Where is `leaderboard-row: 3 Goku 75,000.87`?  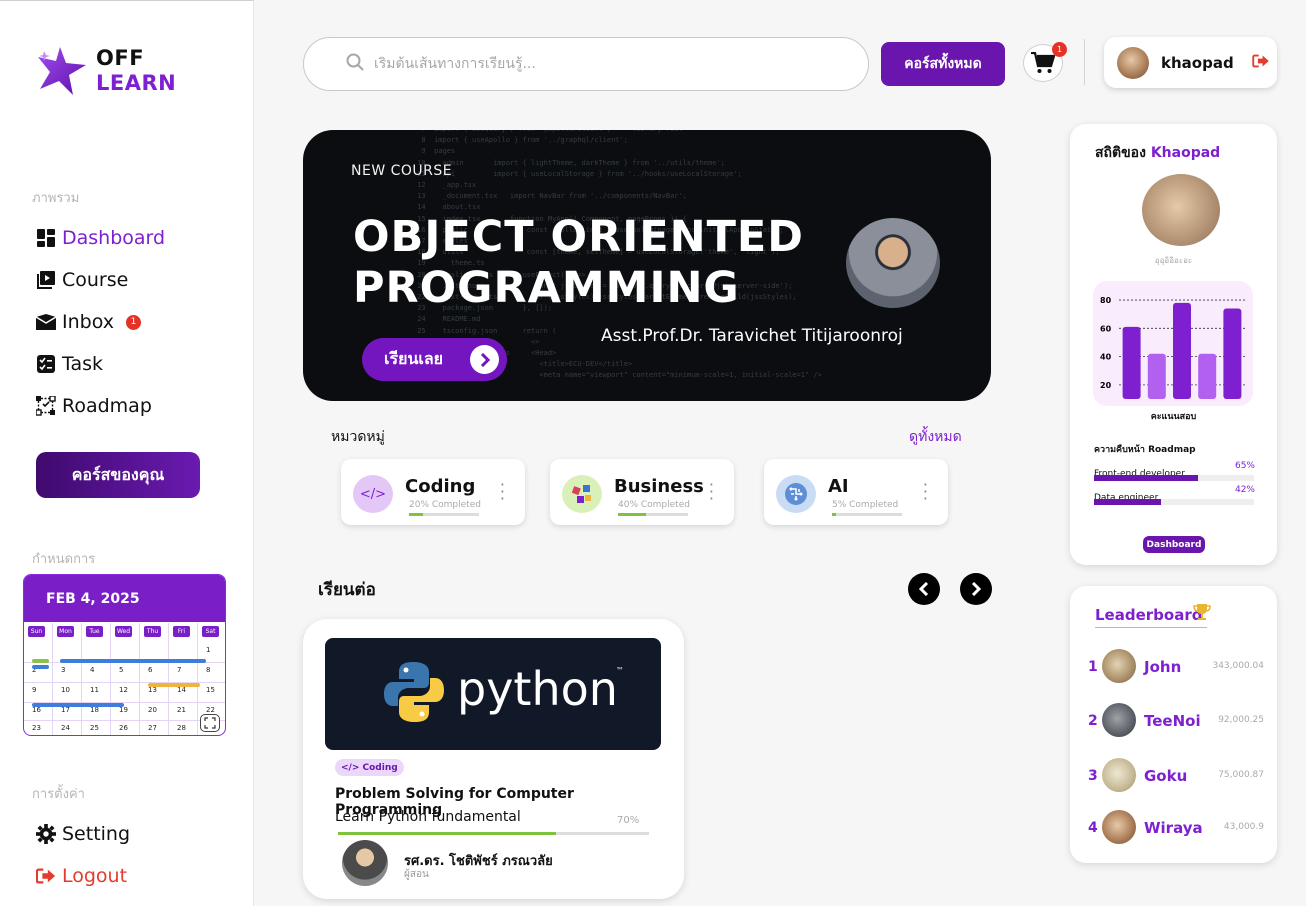
leaderboard-row: 3 Goku 75,000.87 is located at coordinates (1178, 776).